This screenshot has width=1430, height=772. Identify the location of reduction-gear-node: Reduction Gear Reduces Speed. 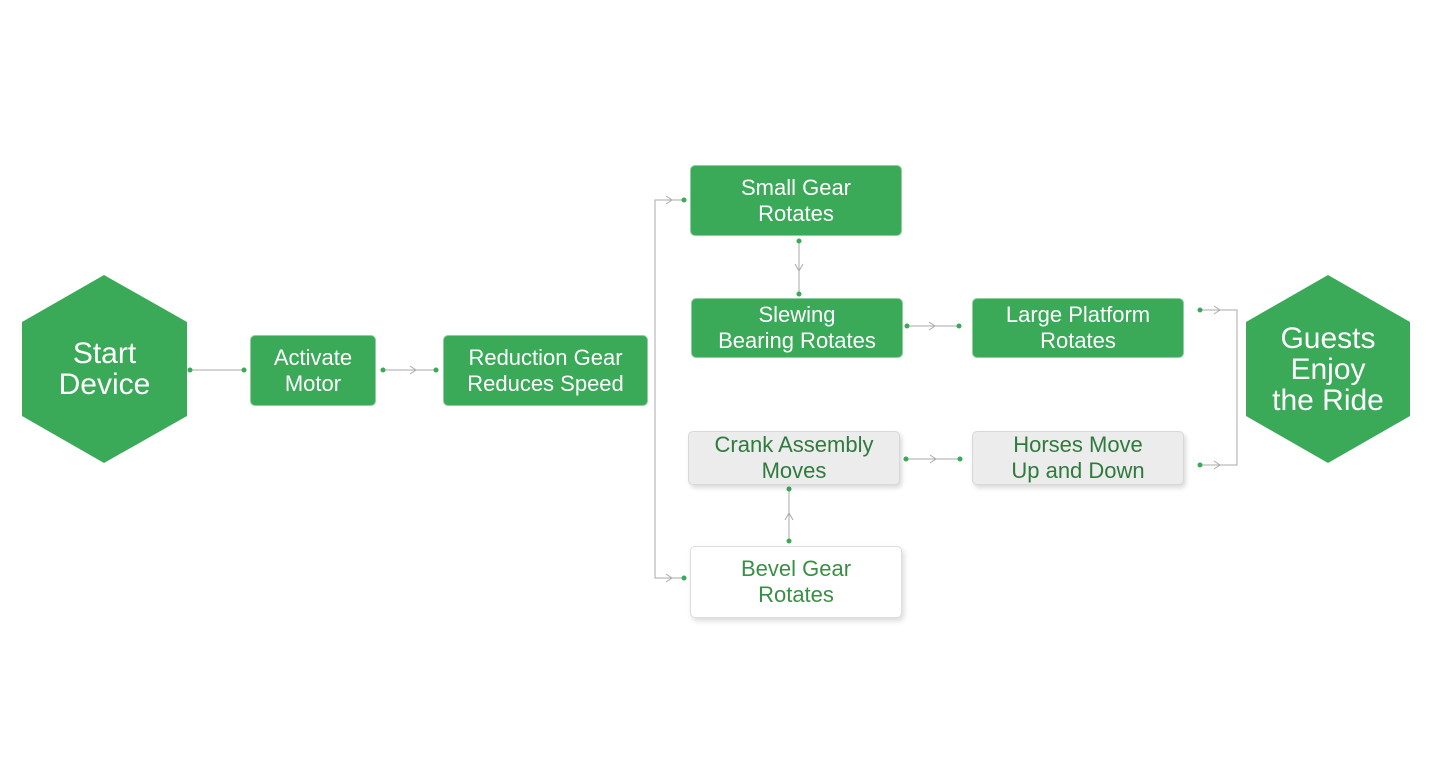
(545, 370).